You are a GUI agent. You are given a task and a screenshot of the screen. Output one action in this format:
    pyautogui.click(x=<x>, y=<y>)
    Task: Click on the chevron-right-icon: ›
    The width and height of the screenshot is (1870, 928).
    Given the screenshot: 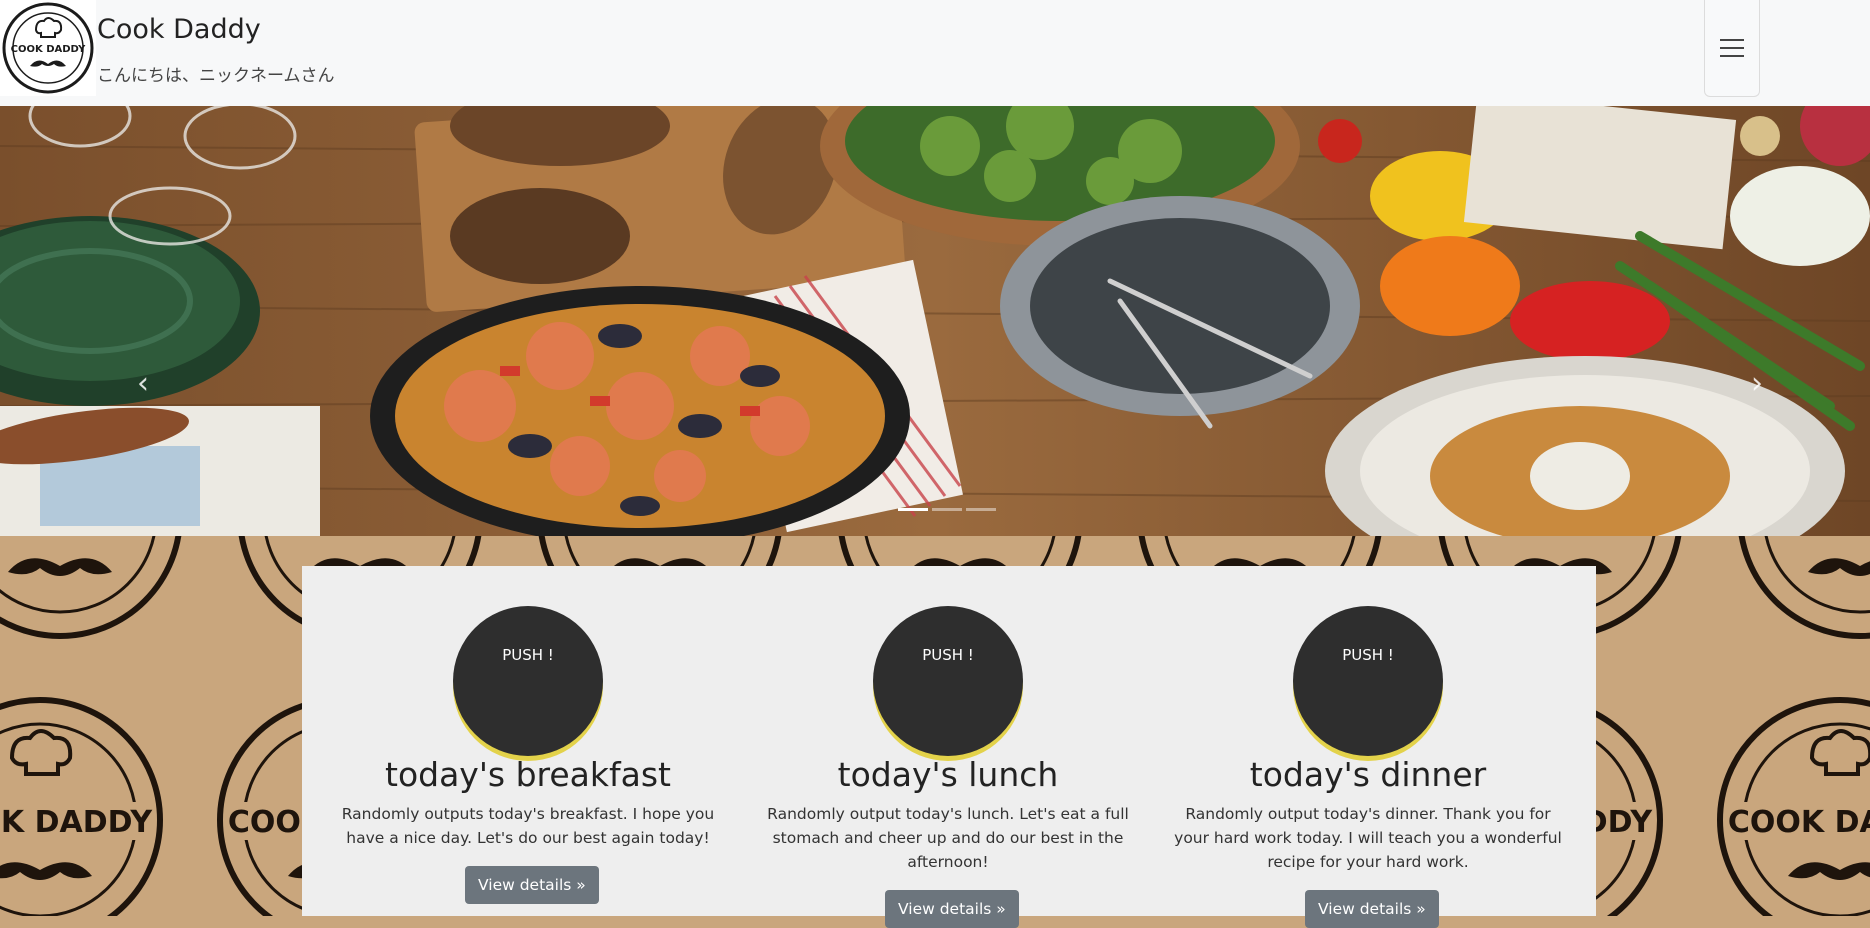 What is the action you would take?
    pyautogui.click(x=1757, y=383)
    